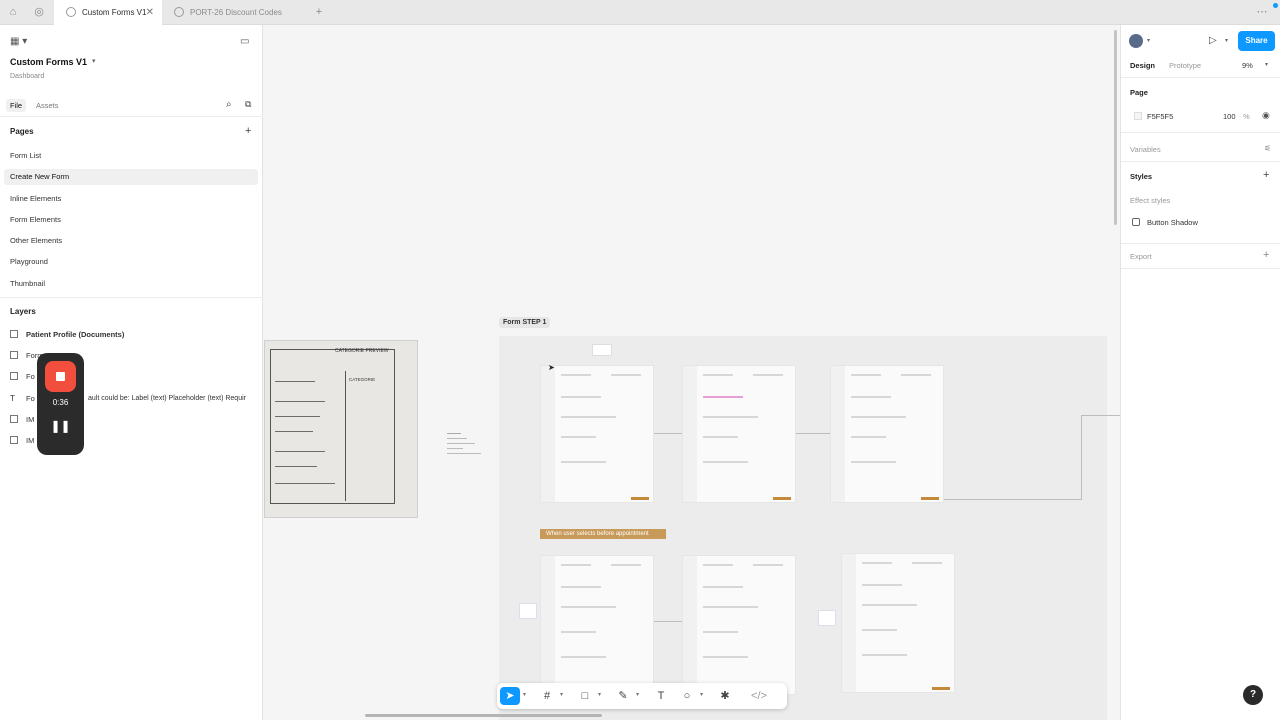 Image resolution: width=1280 pixels, height=720 pixels. What do you see at coordinates (585, 696) in the screenshot?
I see `rectangle-tool-icon: □` at bounding box center [585, 696].